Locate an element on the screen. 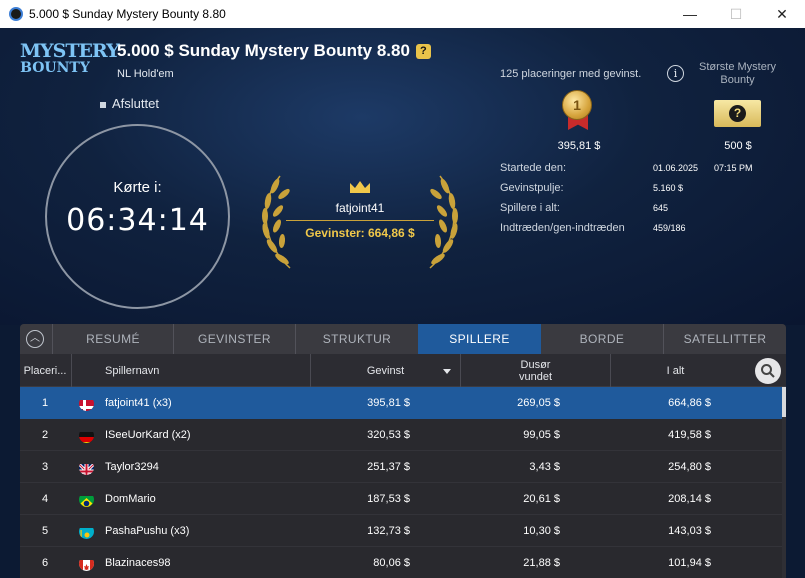 The width and height of the screenshot is (805, 578). stat-entries-value: 459/186 is located at coordinates (669, 228).